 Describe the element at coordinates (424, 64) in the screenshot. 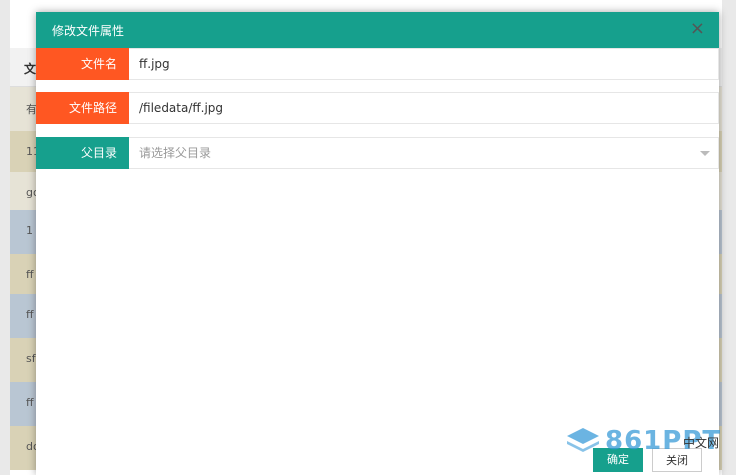

I see `filename-input: ff.jpg` at that location.